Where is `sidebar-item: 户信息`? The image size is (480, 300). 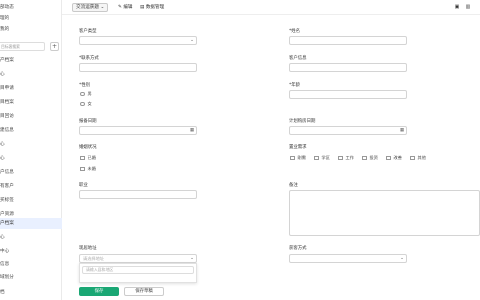
sidebar-item: 户信息 is located at coordinates (31, 172).